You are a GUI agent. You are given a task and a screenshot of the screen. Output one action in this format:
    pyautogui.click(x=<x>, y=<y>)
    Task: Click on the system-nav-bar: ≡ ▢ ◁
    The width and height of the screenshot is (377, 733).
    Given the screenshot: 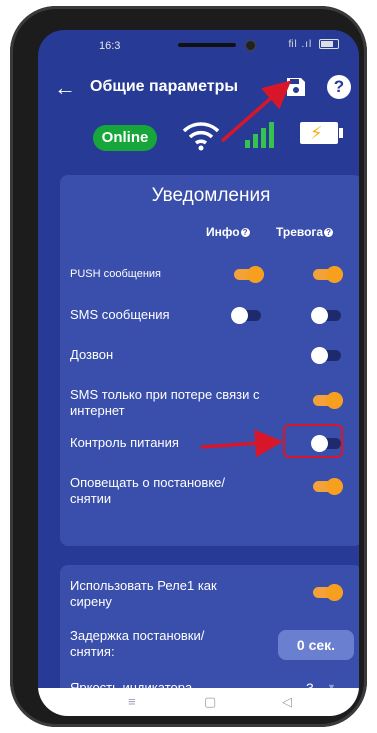 What is the action you would take?
    pyautogui.click(x=198, y=702)
    